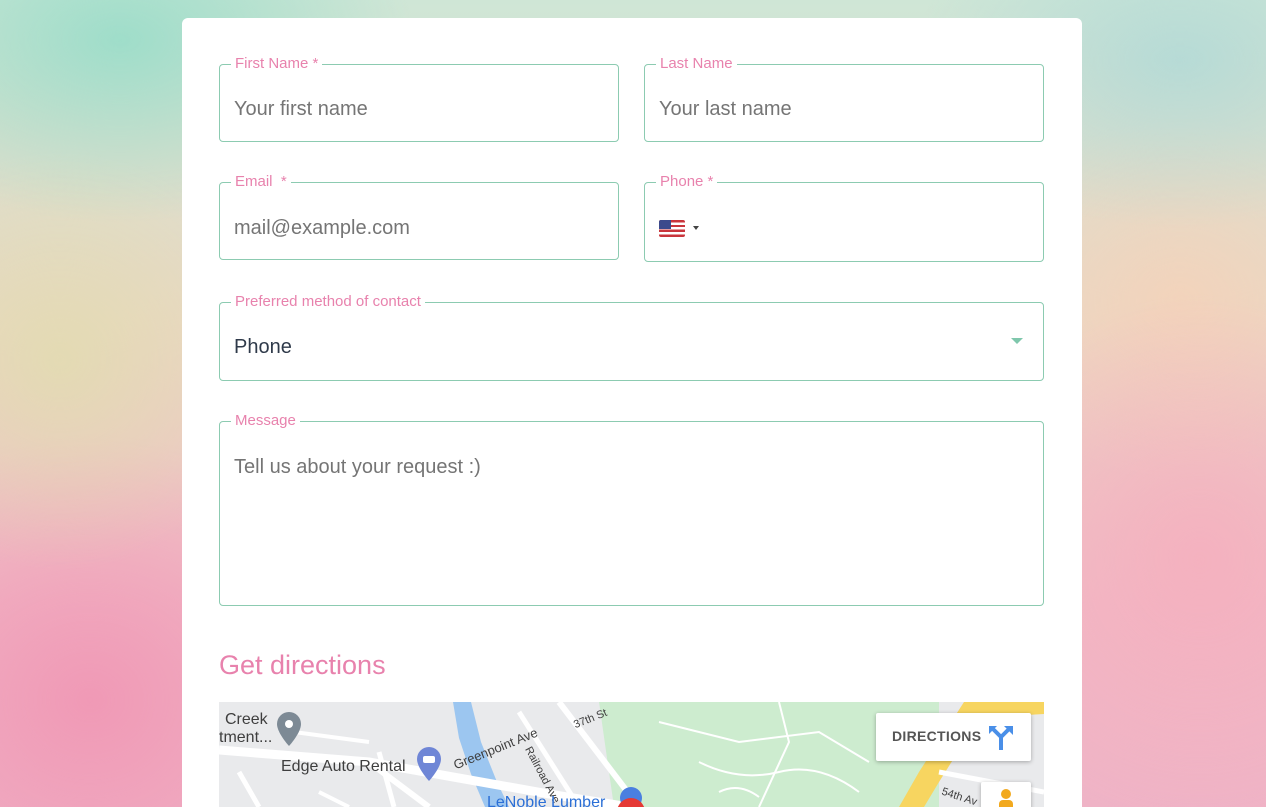  What do you see at coordinates (301, 109) in the screenshot?
I see `first-name-placeholder: Your first name` at bounding box center [301, 109].